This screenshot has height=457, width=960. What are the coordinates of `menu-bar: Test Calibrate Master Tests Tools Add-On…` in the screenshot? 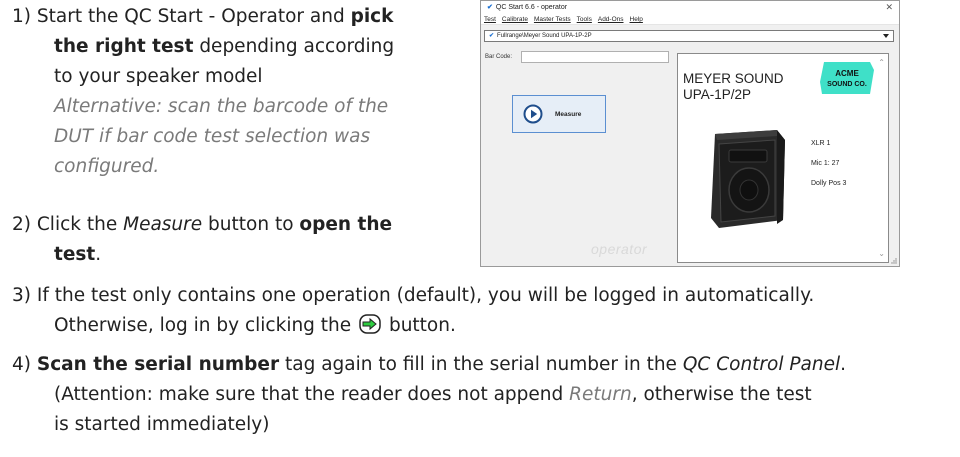 It's located at (690, 19).